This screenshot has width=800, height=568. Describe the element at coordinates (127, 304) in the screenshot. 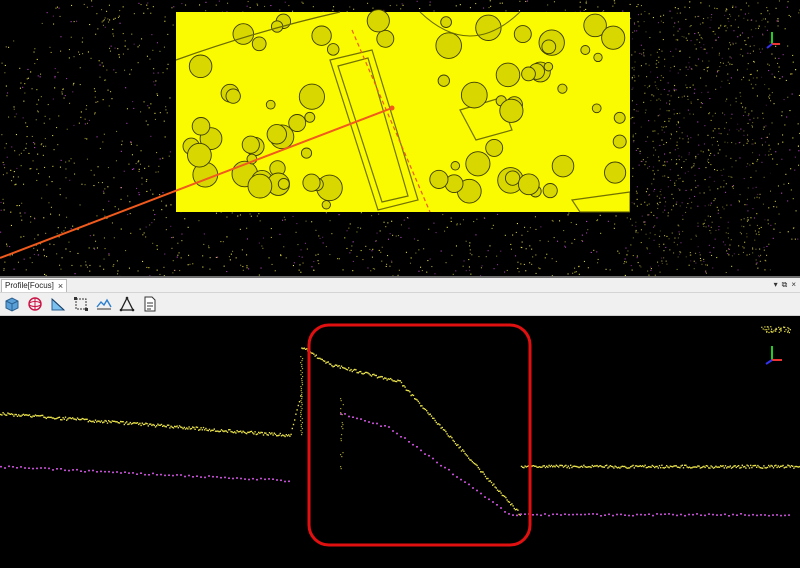

I see `triangle-icon` at that location.